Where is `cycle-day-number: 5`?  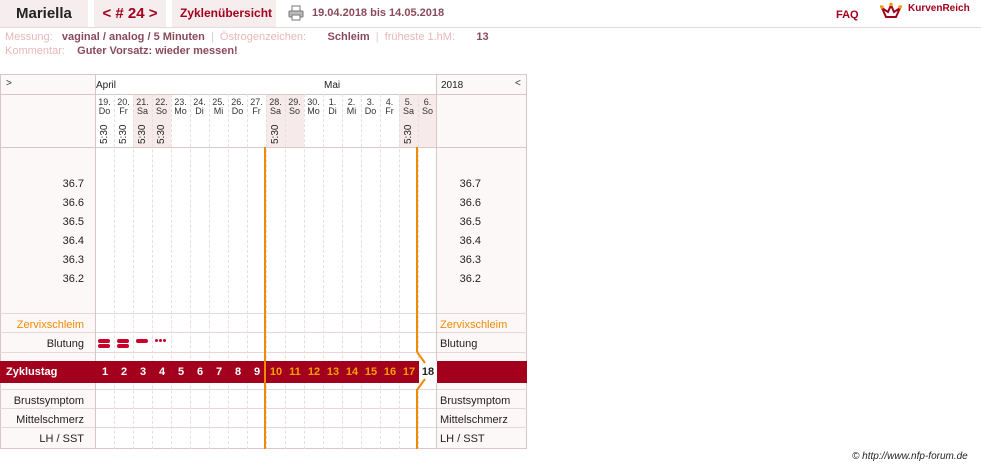
cycle-day-number: 5 is located at coordinates (181, 372).